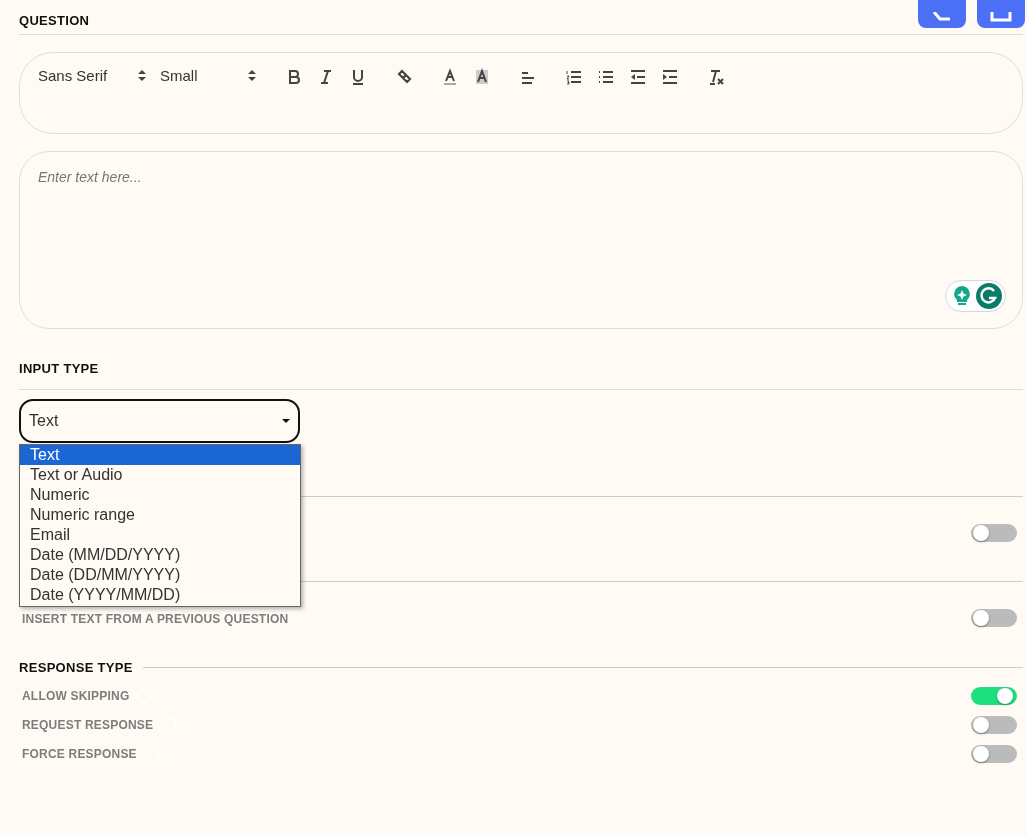 The height and width of the screenshot is (835, 1027). I want to click on dropdown-option: Date (YYYY/MM/DD), so click(160, 595).